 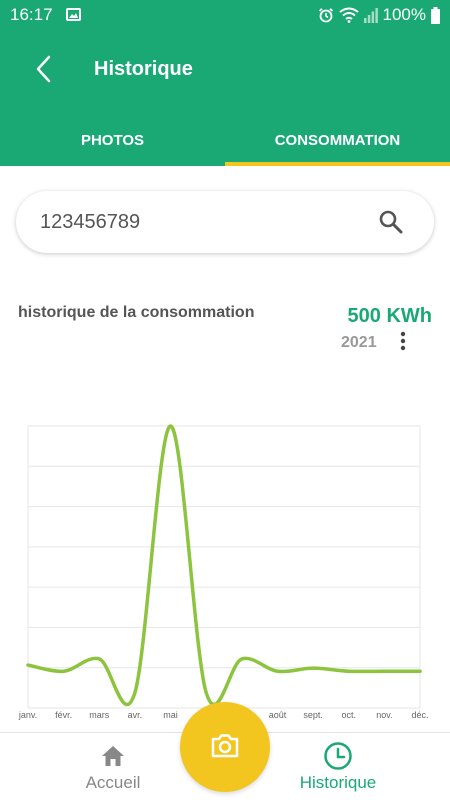 I want to click on status-bar: 16:17 100%, so click(x=225, y=15).